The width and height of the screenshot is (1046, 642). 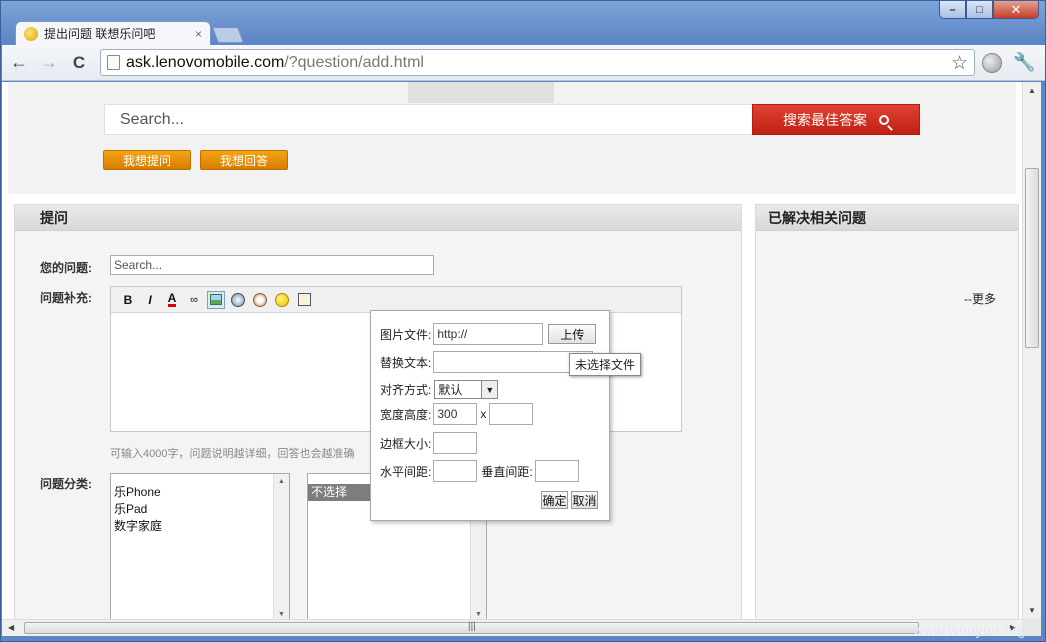 I want to click on bold-icon: B, so click(x=128, y=299).